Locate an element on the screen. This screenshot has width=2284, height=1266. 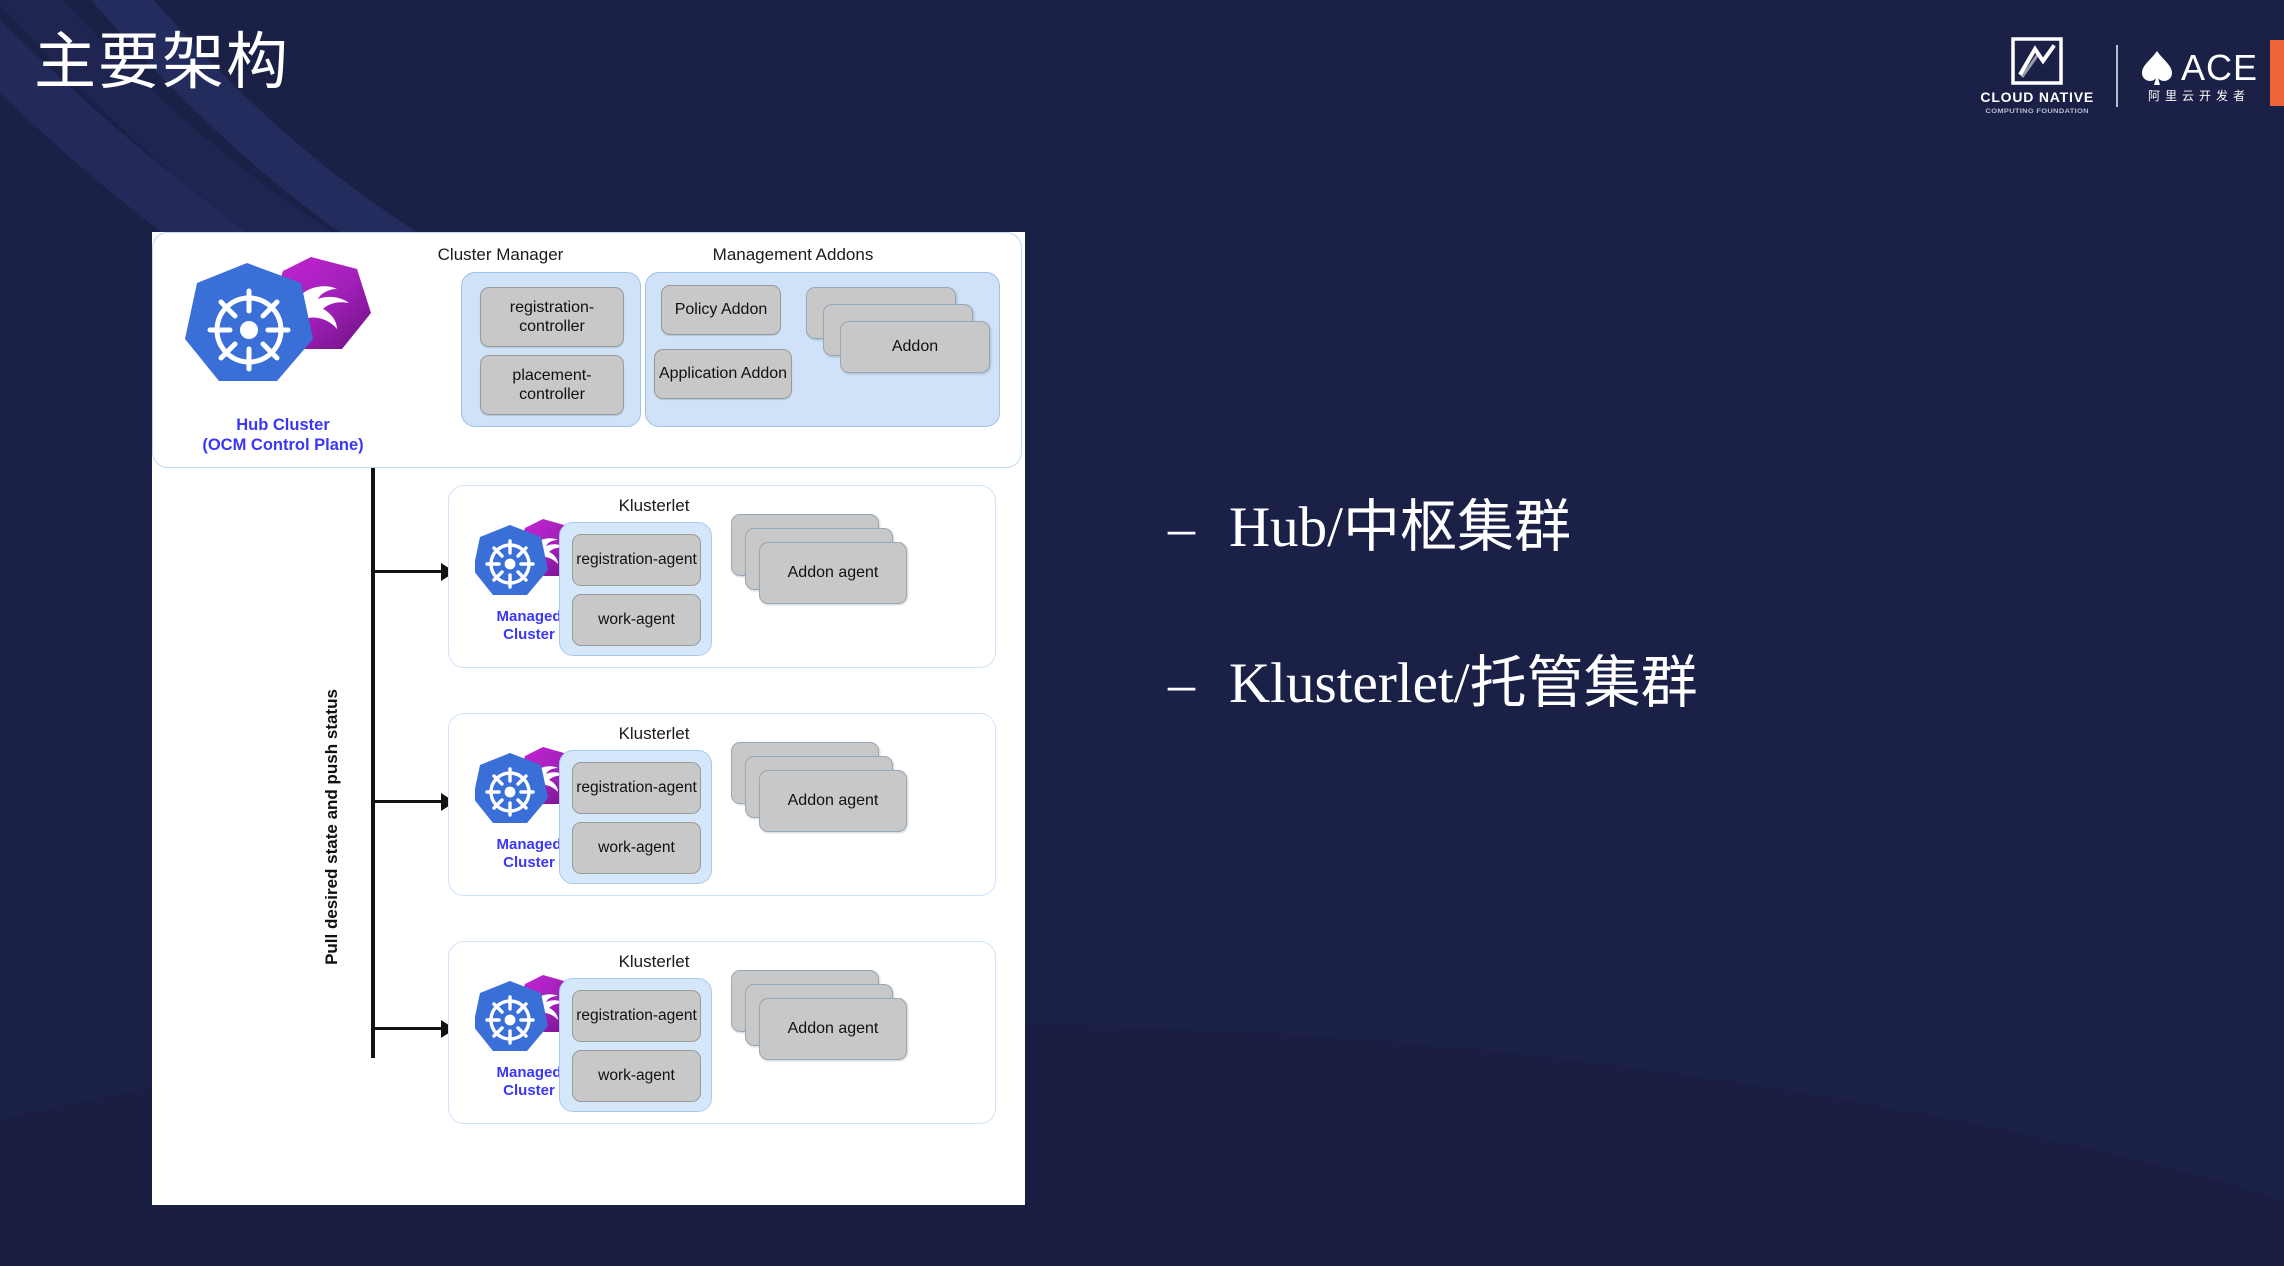
bullet-item-1: – Hub/中枢集群 is located at coordinates (1433, 528).